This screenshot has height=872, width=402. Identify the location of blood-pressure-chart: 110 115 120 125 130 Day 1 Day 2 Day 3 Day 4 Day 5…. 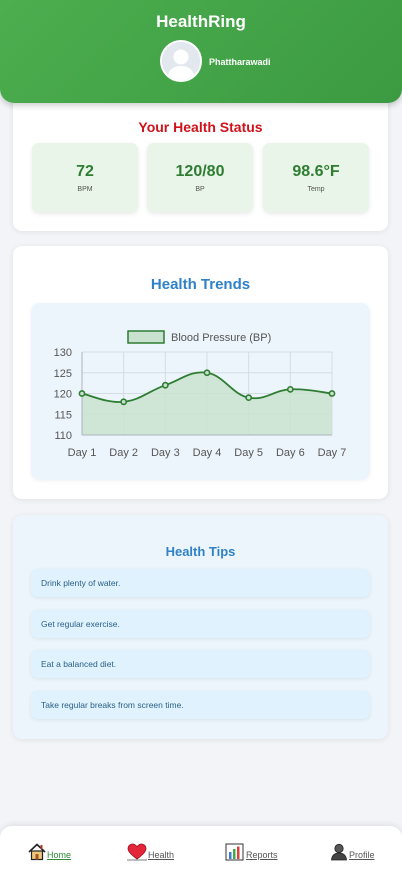
(200, 394).